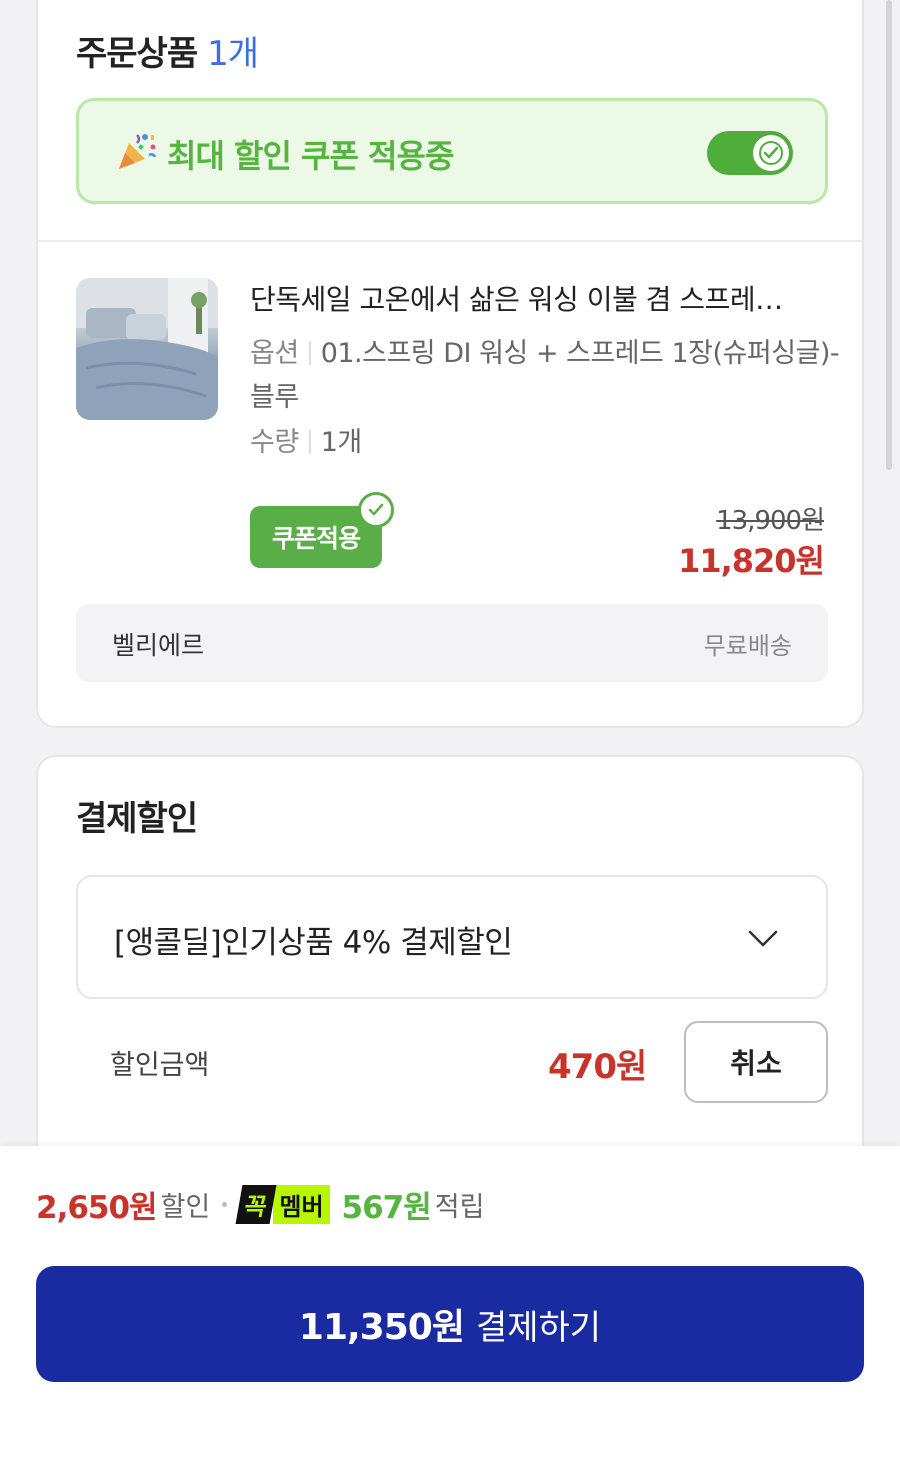 The height and width of the screenshot is (1476, 900). What do you see at coordinates (160, 1065) in the screenshot?
I see `discount-amount-label: 할인금액` at bounding box center [160, 1065].